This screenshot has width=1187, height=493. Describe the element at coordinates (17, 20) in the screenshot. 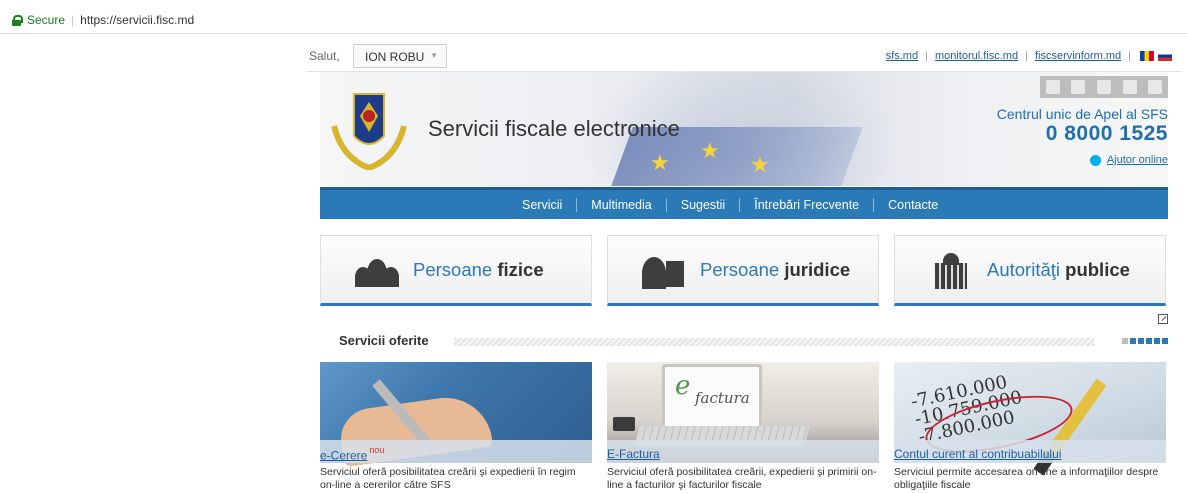

I see `lock-icon` at that location.